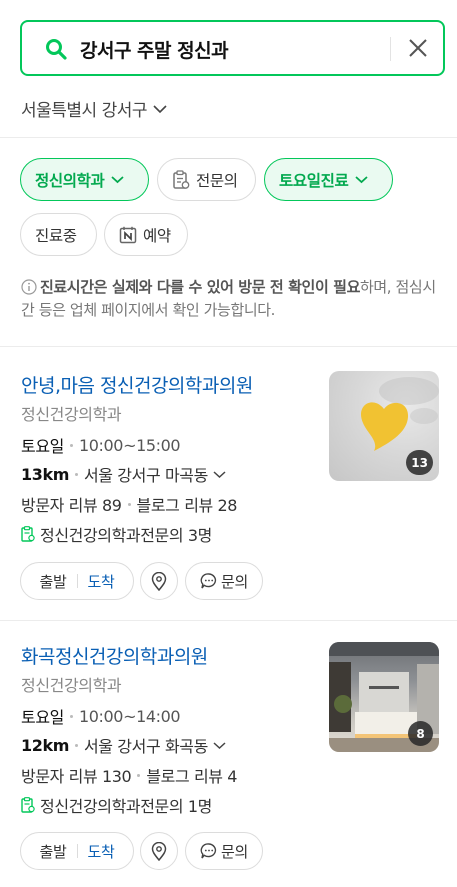  What do you see at coordinates (126, 535) in the screenshot?
I see `specialist-count: 정신건강의학과전문의 3명` at bounding box center [126, 535].